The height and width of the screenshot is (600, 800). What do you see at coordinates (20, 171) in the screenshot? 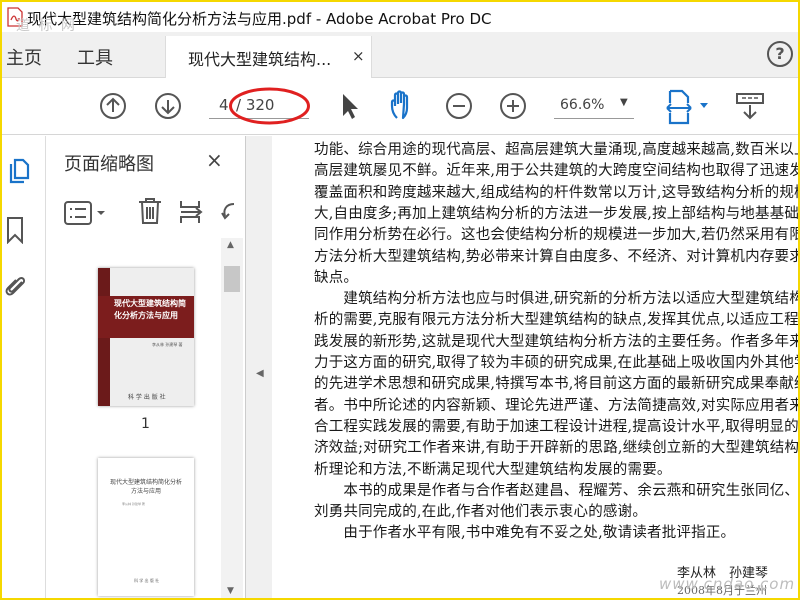
I see `page-thumbnails-icon` at bounding box center [20, 171].